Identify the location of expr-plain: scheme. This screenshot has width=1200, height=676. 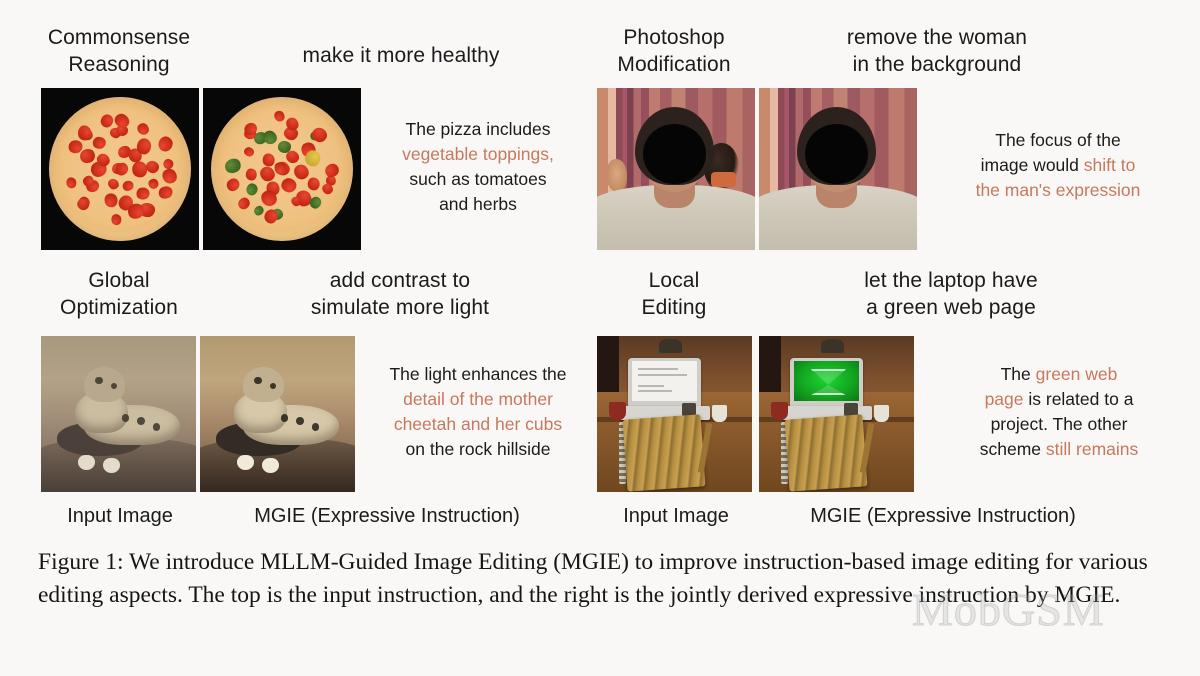
(1012, 448).